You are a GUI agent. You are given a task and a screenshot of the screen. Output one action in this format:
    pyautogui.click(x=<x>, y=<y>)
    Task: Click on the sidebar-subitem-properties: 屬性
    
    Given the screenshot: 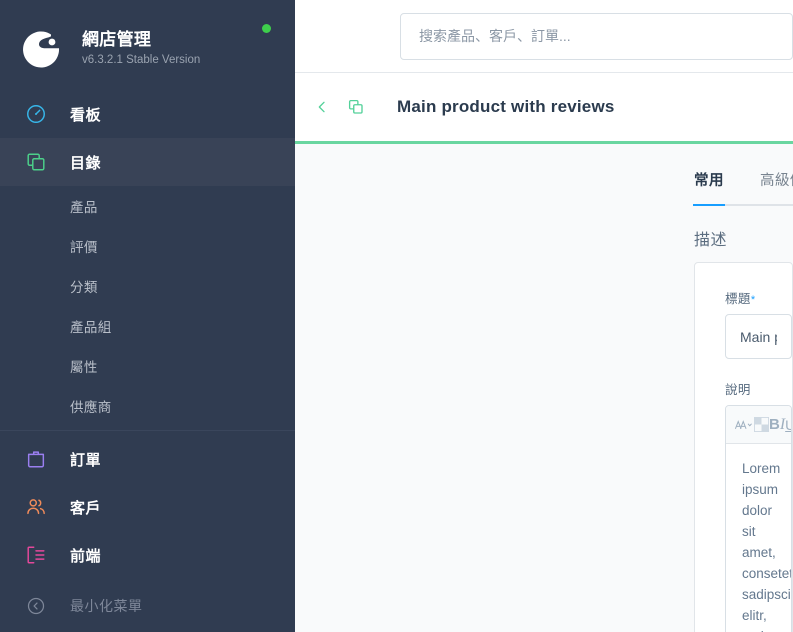 What is the action you would take?
    pyautogui.click(x=147, y=366)
    